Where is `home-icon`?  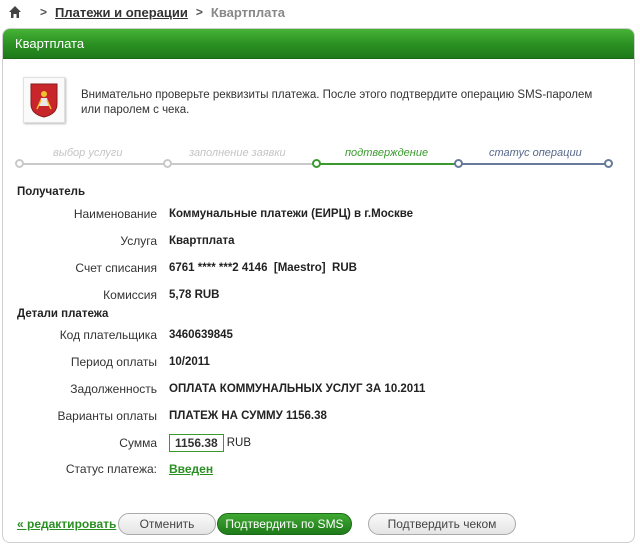 home-icon is located at coordinates (15, 12).